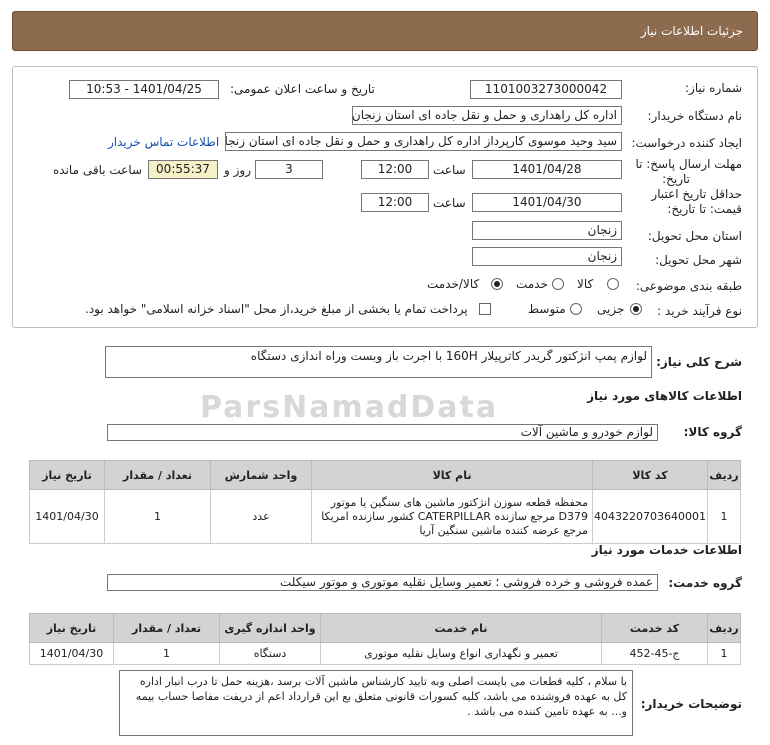 The image size is (770, 745). Describe the element at coordinates (613, 284) in the screenshot. I see `category-radio-goods` at that location.